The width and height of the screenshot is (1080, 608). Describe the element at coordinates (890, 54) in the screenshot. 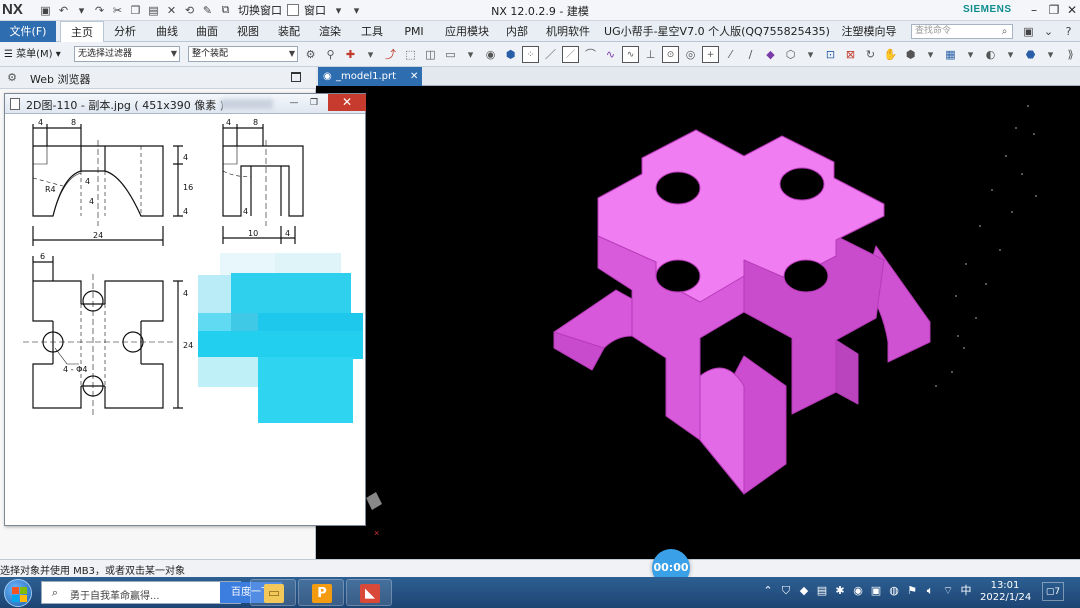

I see `pan-icon: ✋` at that location.